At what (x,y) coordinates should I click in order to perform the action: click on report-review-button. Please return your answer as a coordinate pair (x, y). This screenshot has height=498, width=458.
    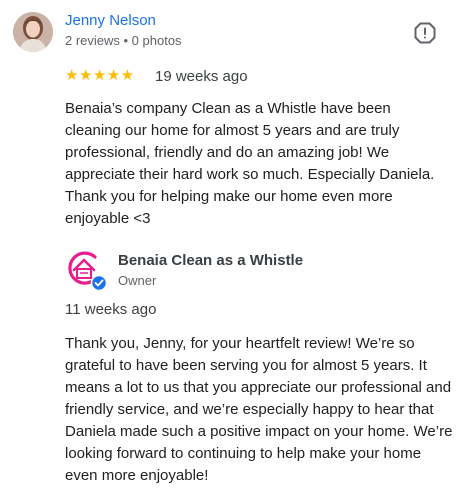
    Looking at the image, I should click on (425, 33).